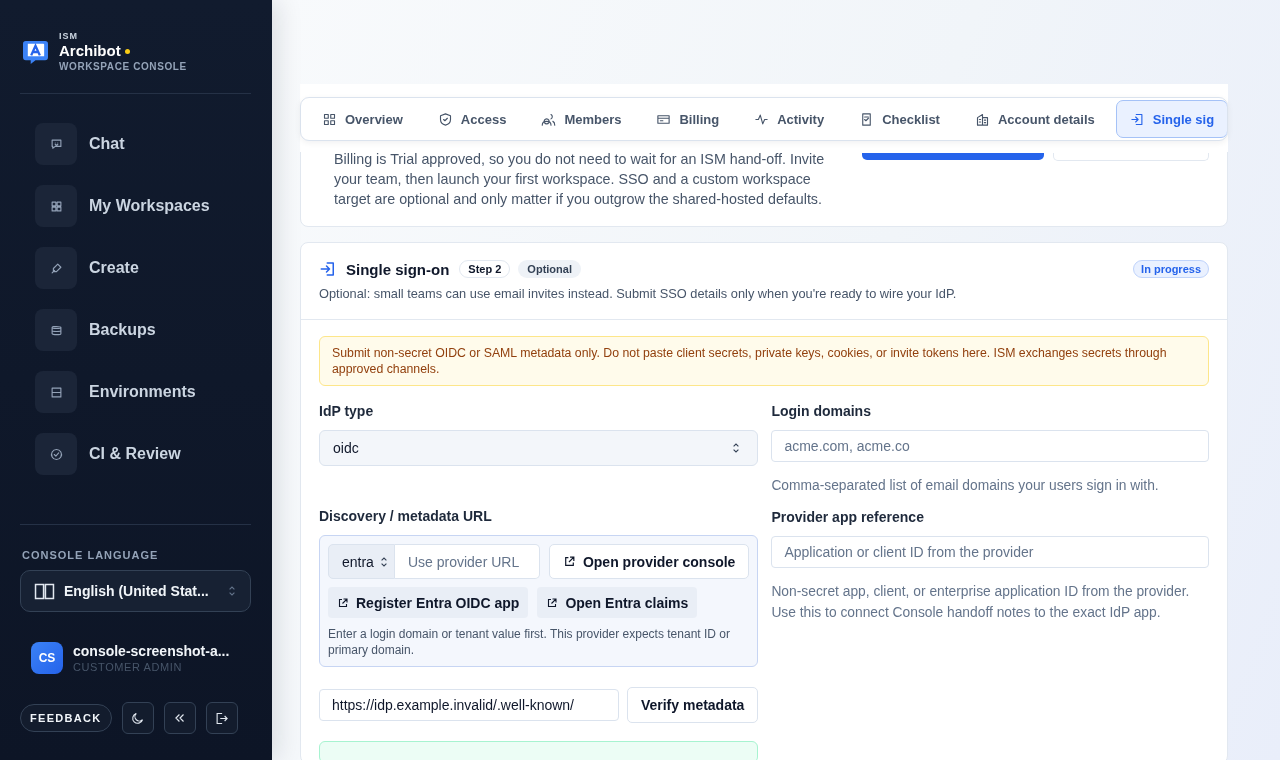 The width and height of the screenshot is (1280, 760). I want to click on brand-subtitle: WORKSPACE CONSOLE, so click(123, 66).